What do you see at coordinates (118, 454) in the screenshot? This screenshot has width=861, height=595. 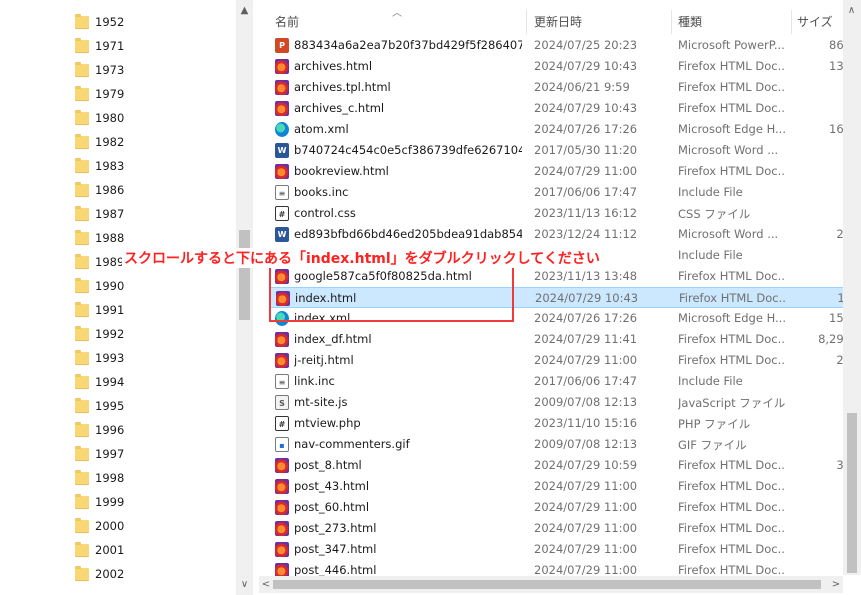 I see `tree-folder-item: 1997` at bounding box center [118, 454].